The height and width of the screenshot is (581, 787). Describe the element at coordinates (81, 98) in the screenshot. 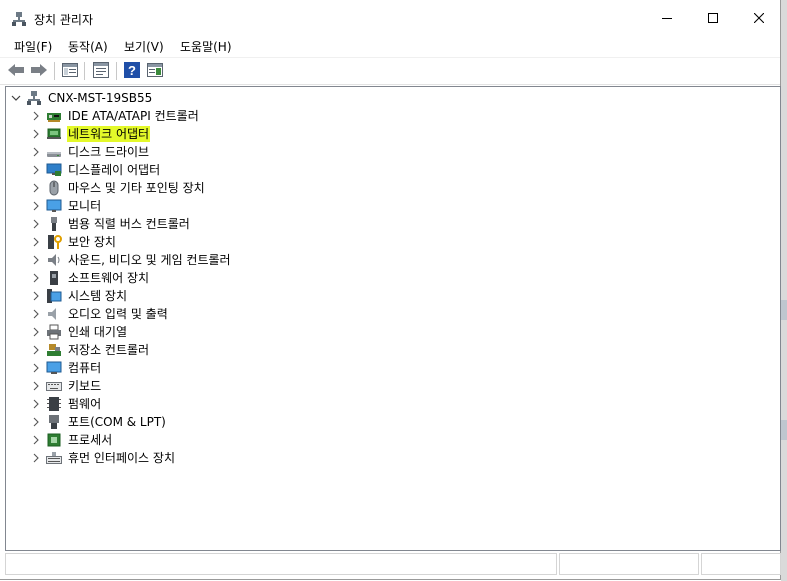

I see `tree-root: CNX-MST-19SB55` at that location.